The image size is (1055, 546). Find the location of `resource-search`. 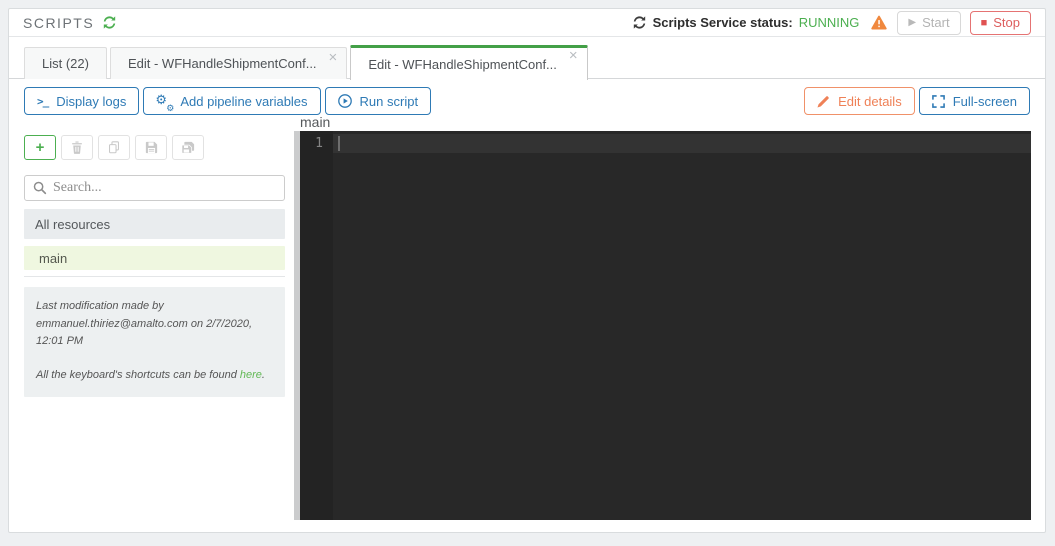

resource-search is located at coordinates (154, 188).